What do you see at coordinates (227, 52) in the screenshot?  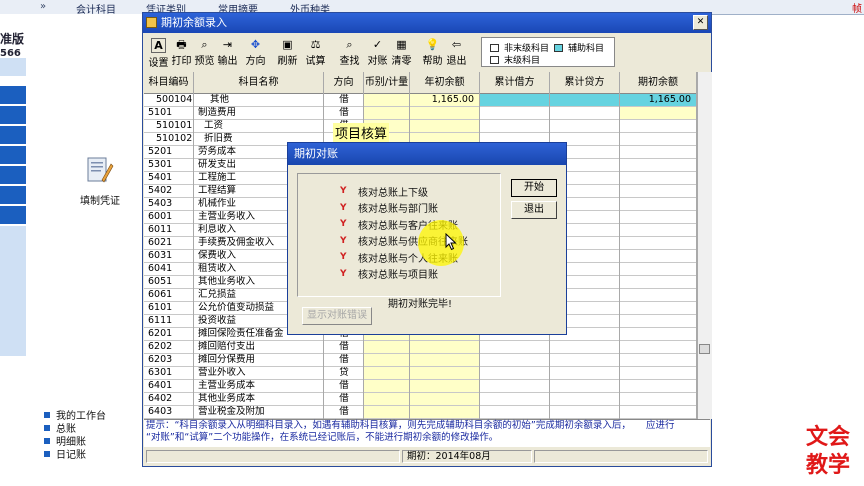 I see `export-button: ⇥ 输出` at bounding box center [227, 52].